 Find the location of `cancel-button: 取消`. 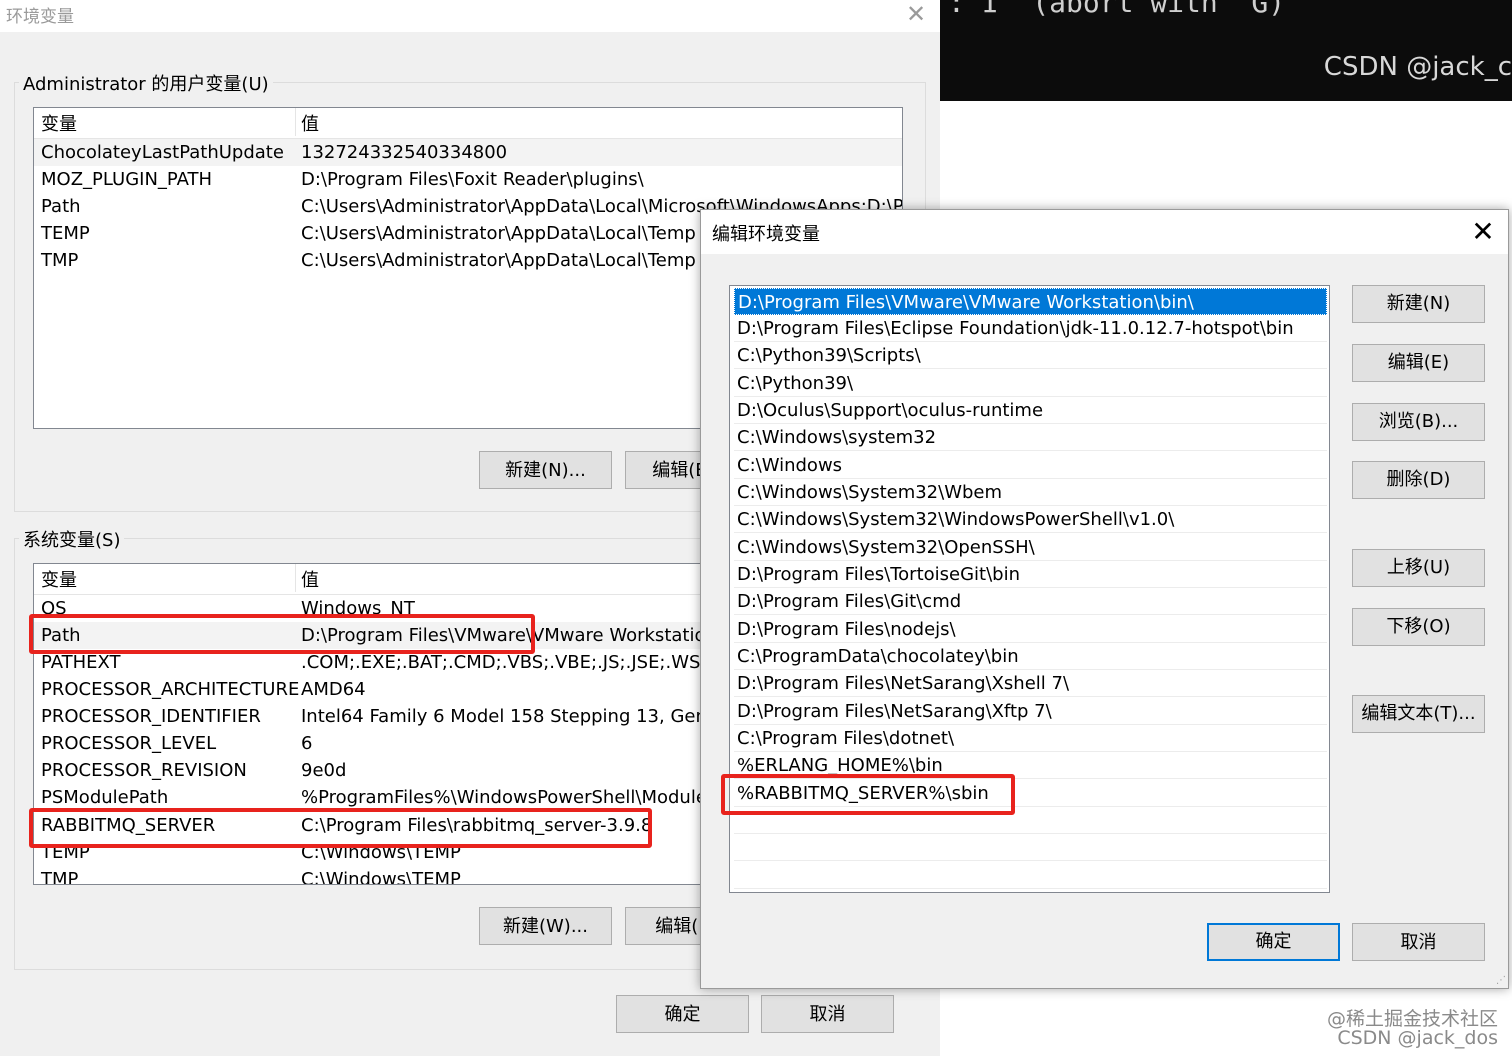

cancel-button: 取消 is located at coordinates (827, 1014).